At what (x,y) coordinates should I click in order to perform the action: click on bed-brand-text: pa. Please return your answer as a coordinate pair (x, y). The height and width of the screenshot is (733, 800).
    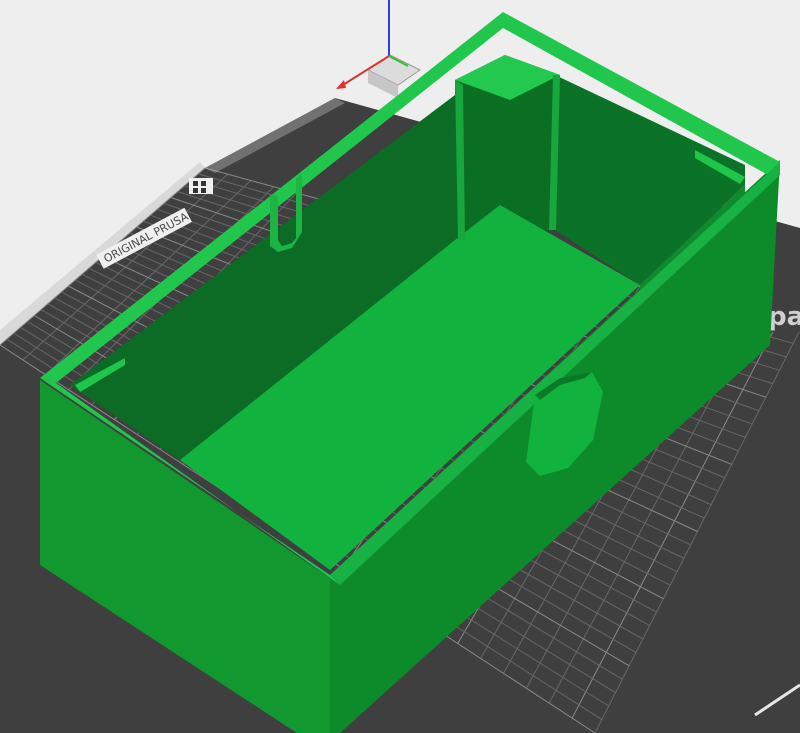
    Looking at the image, I should click on (784, 317).